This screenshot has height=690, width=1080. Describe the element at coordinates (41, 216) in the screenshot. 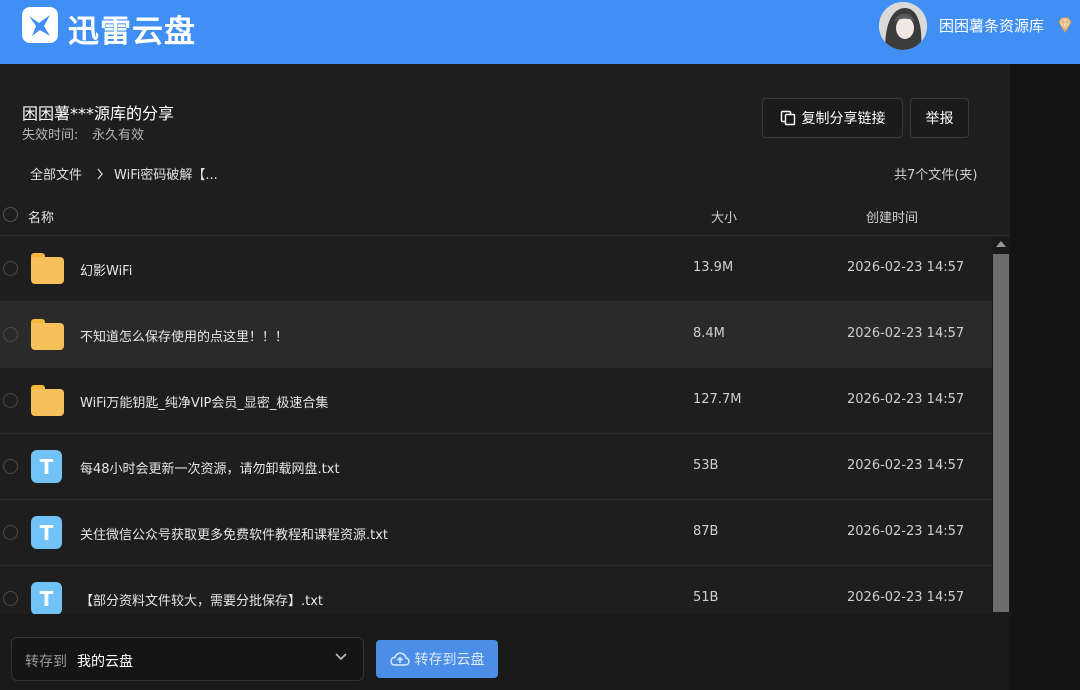

I see `column-header-name: 名称` at that location.